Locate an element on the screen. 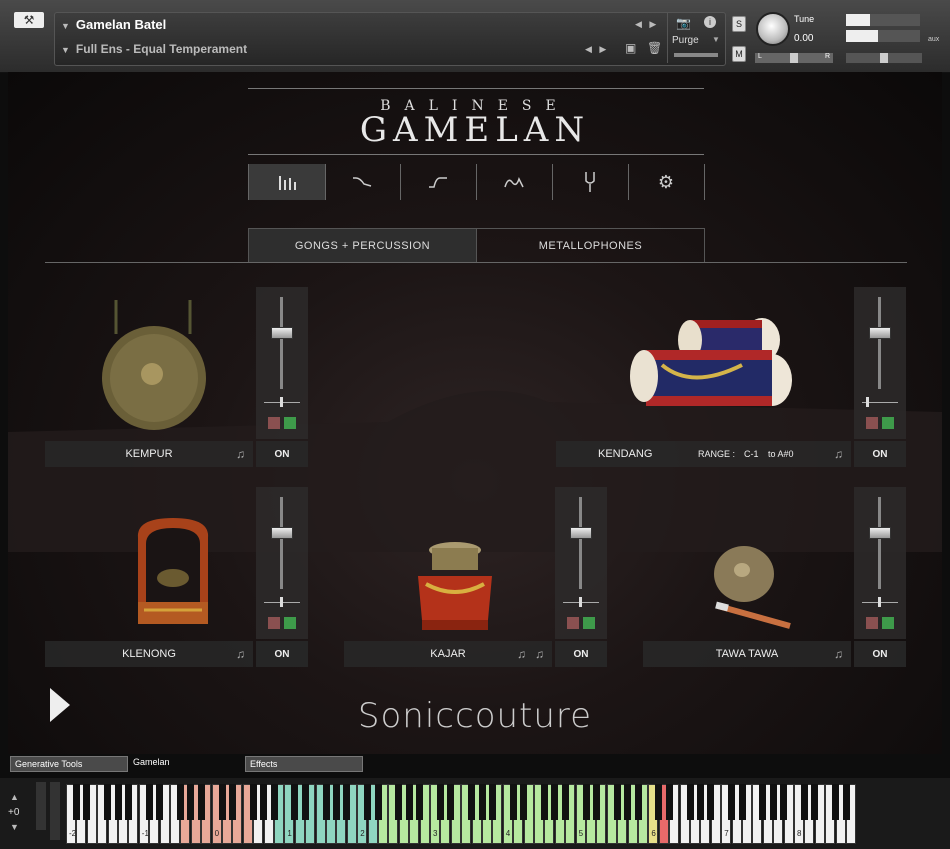 Image resolution: width=950 pixels, height=849 pixels. tawa-tawa-on-button: ON is located at coordinates (880, 654).